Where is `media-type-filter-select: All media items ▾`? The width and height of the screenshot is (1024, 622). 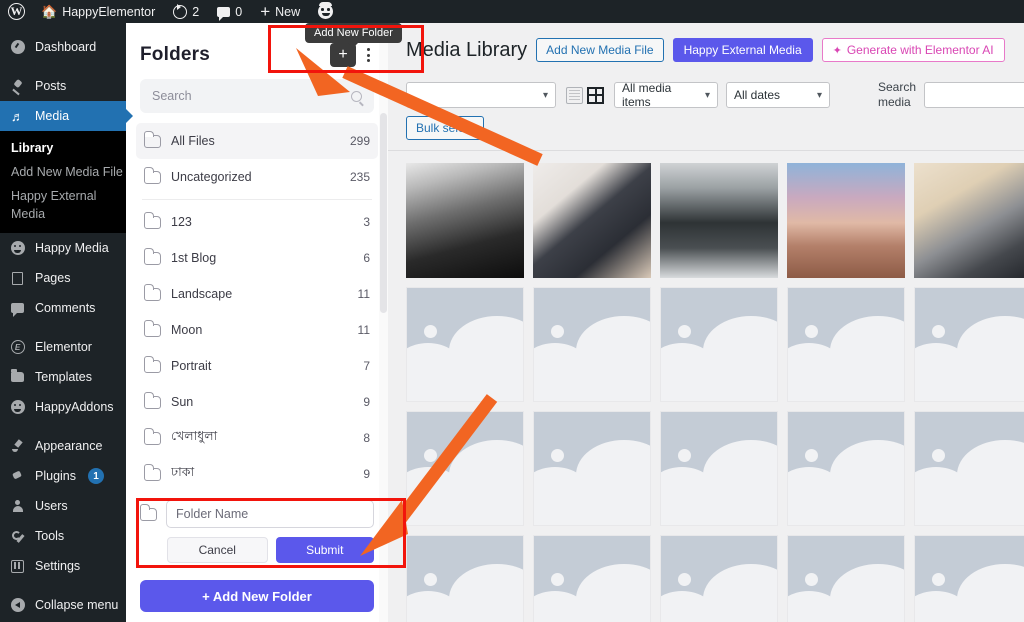
media-type-filter-select: All media items ▾ is located at coordinates (666, 95).